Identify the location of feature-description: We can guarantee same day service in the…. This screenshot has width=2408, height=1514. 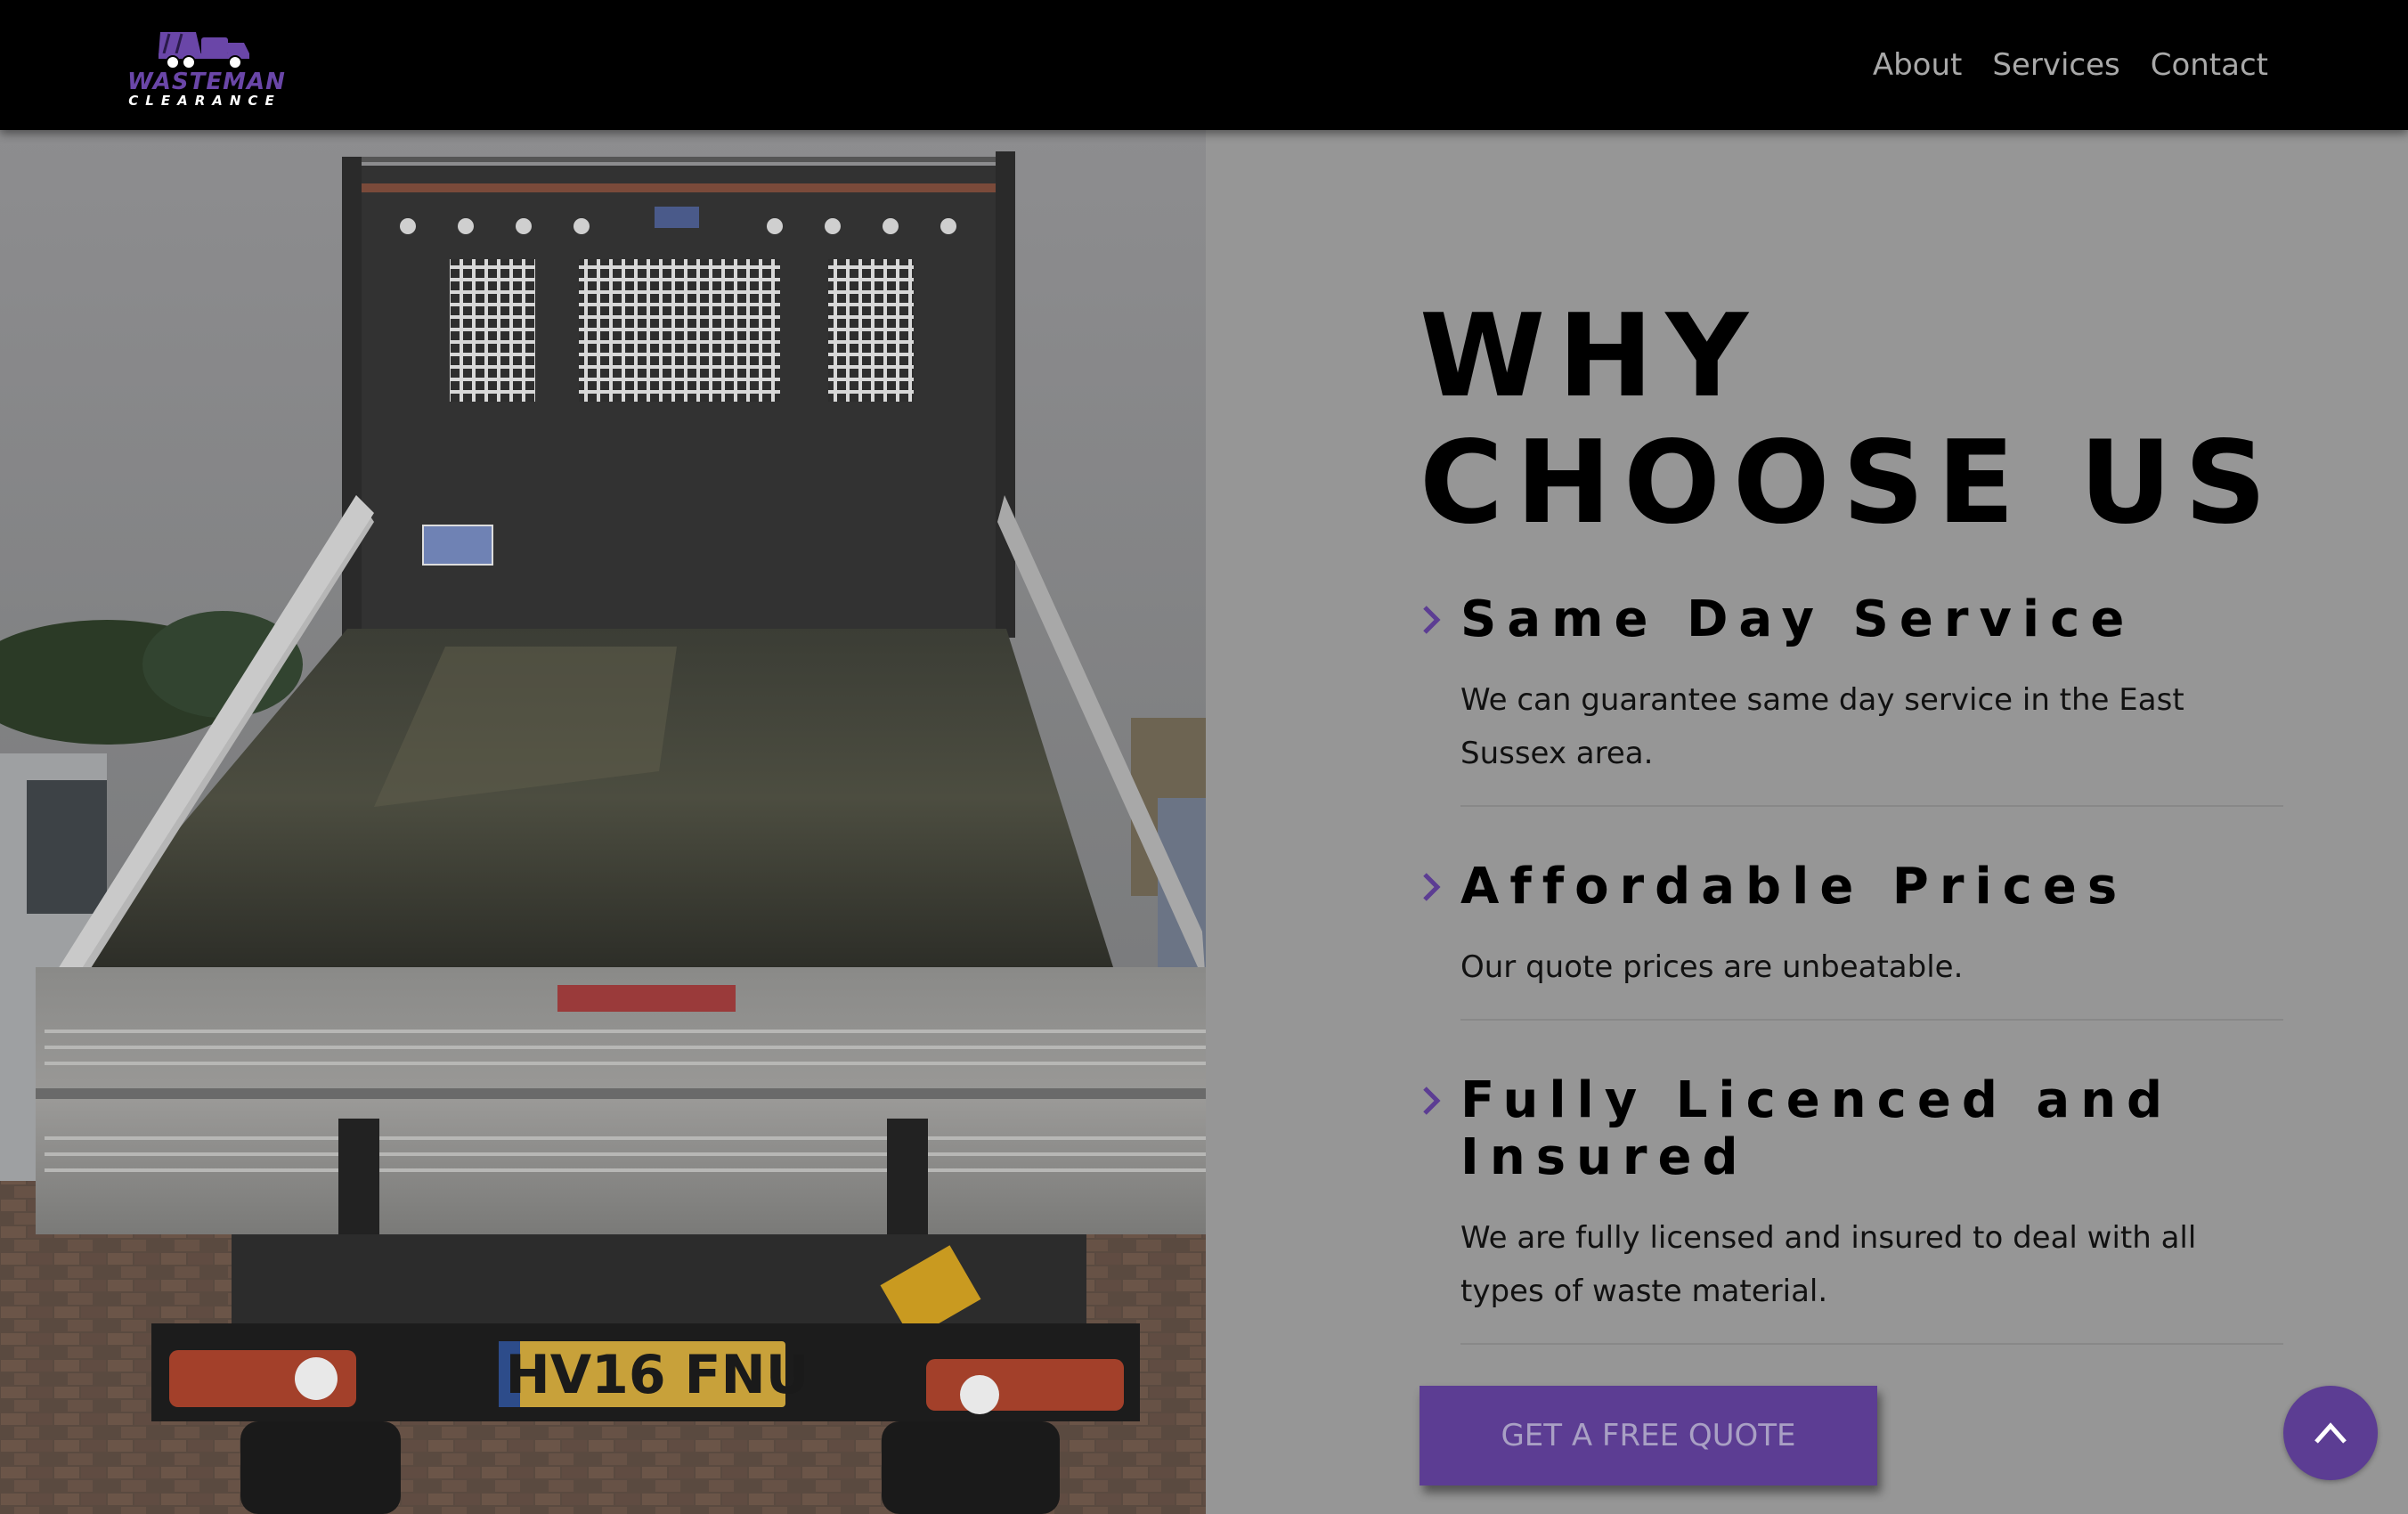
(1822, 726).